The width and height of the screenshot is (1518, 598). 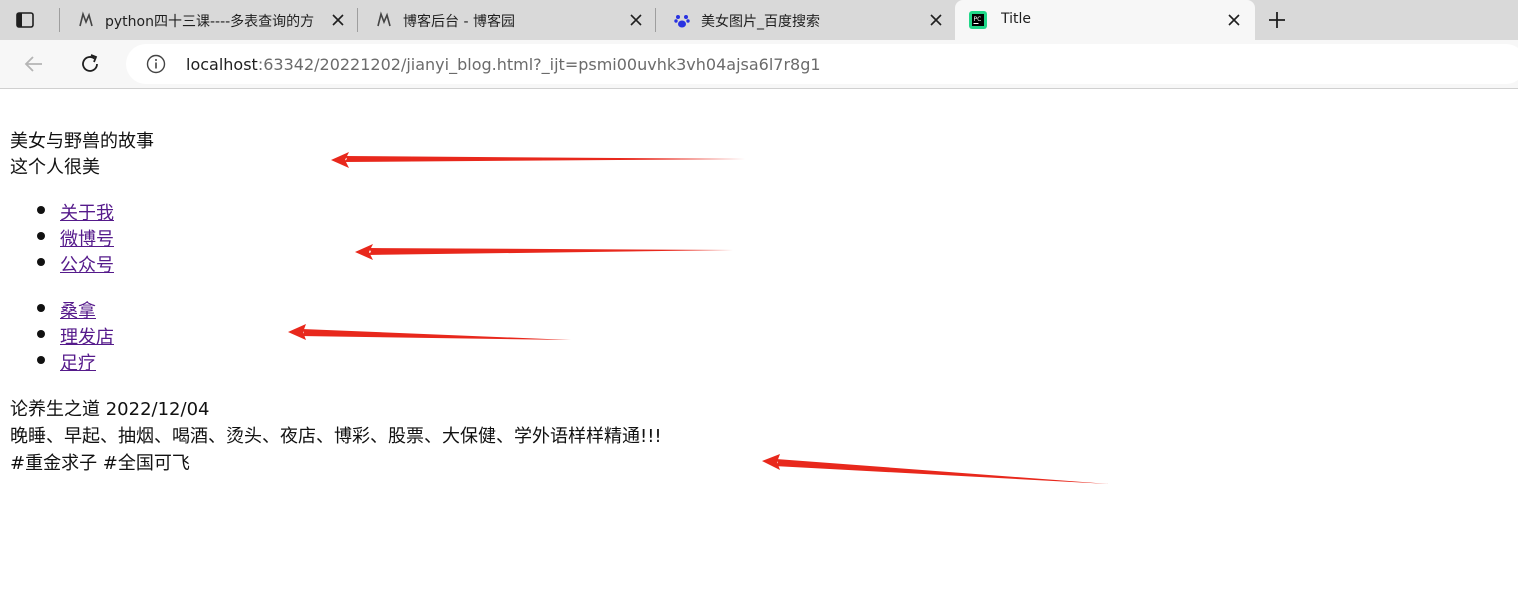 I want to click on arrow-menu1, so click(x=544, y=252).